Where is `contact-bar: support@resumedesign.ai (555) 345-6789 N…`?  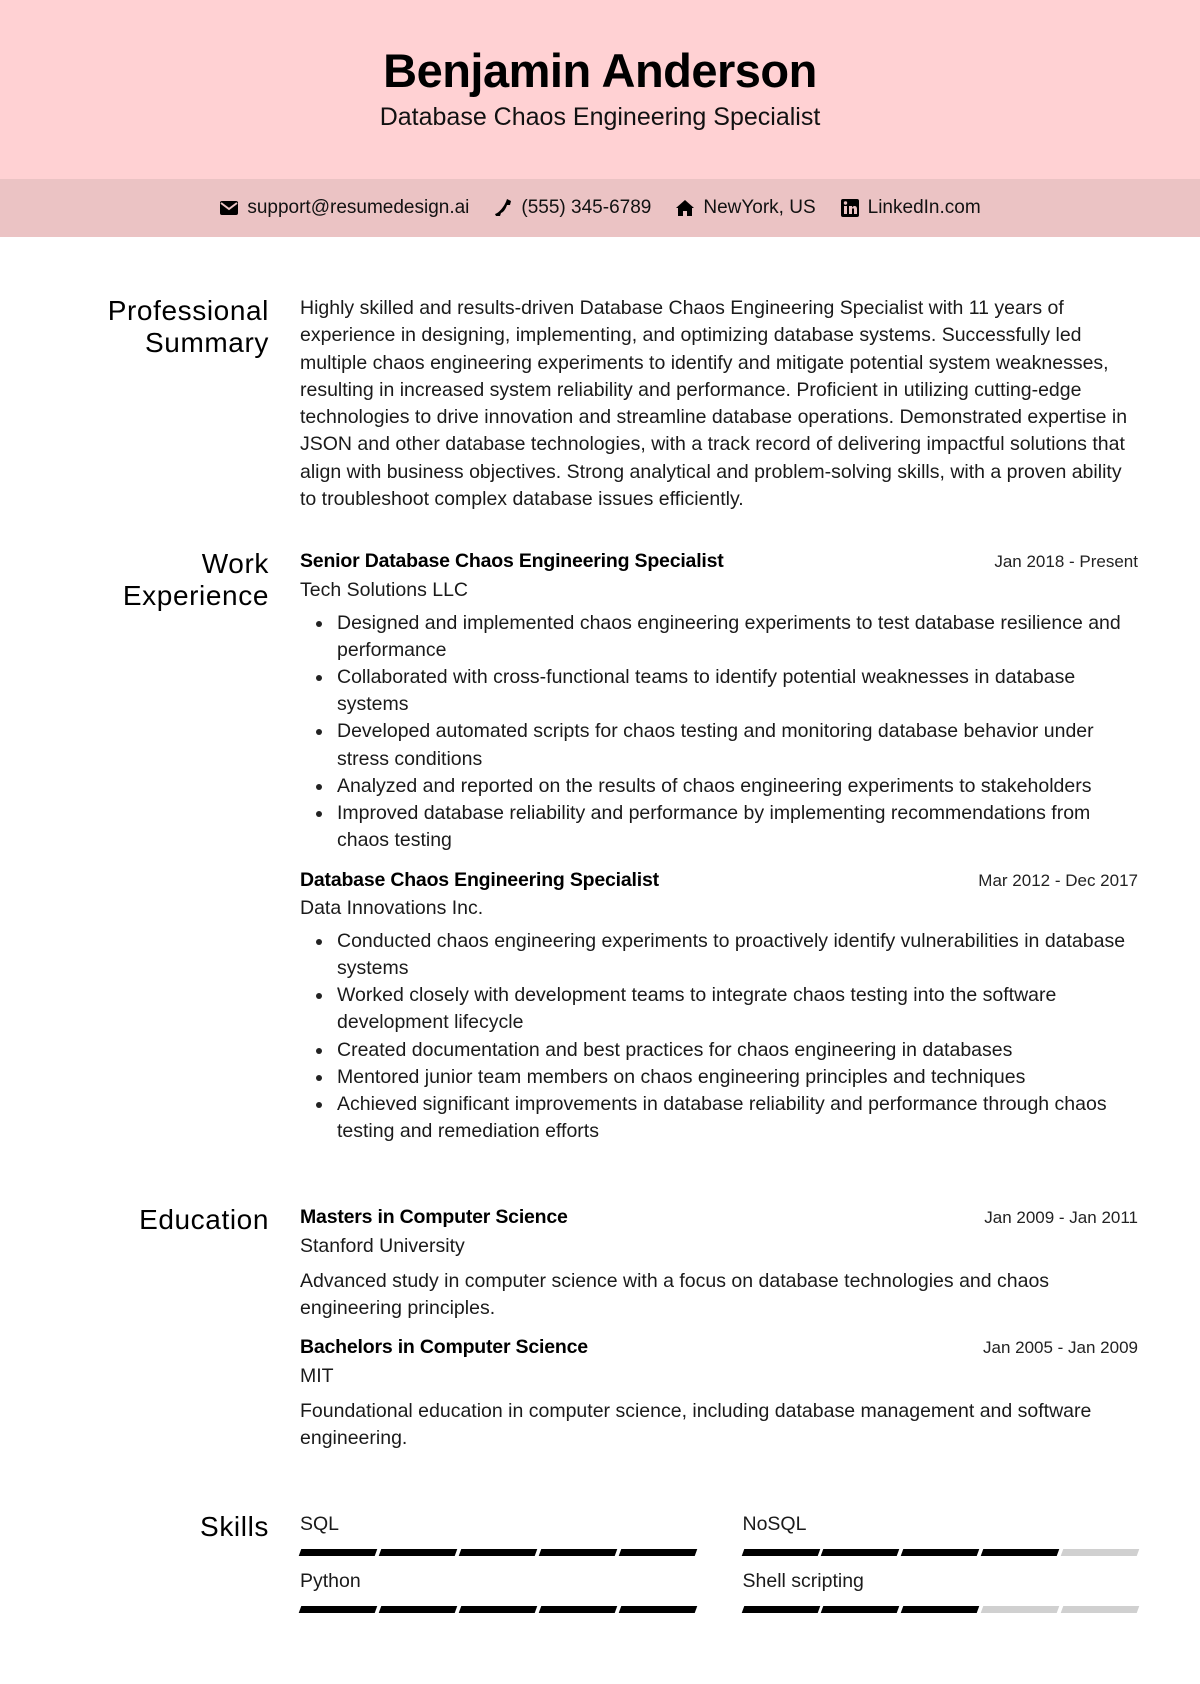 contact-bar: support@resumedesign.ai (555) 345-6789 N… is located at coordinates (600, 208).